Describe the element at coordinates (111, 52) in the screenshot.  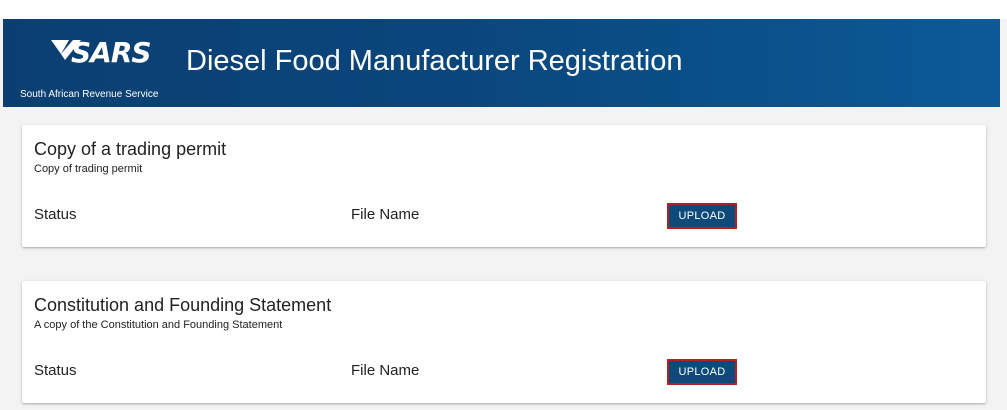
I see `logo-text: SARS` at that location.